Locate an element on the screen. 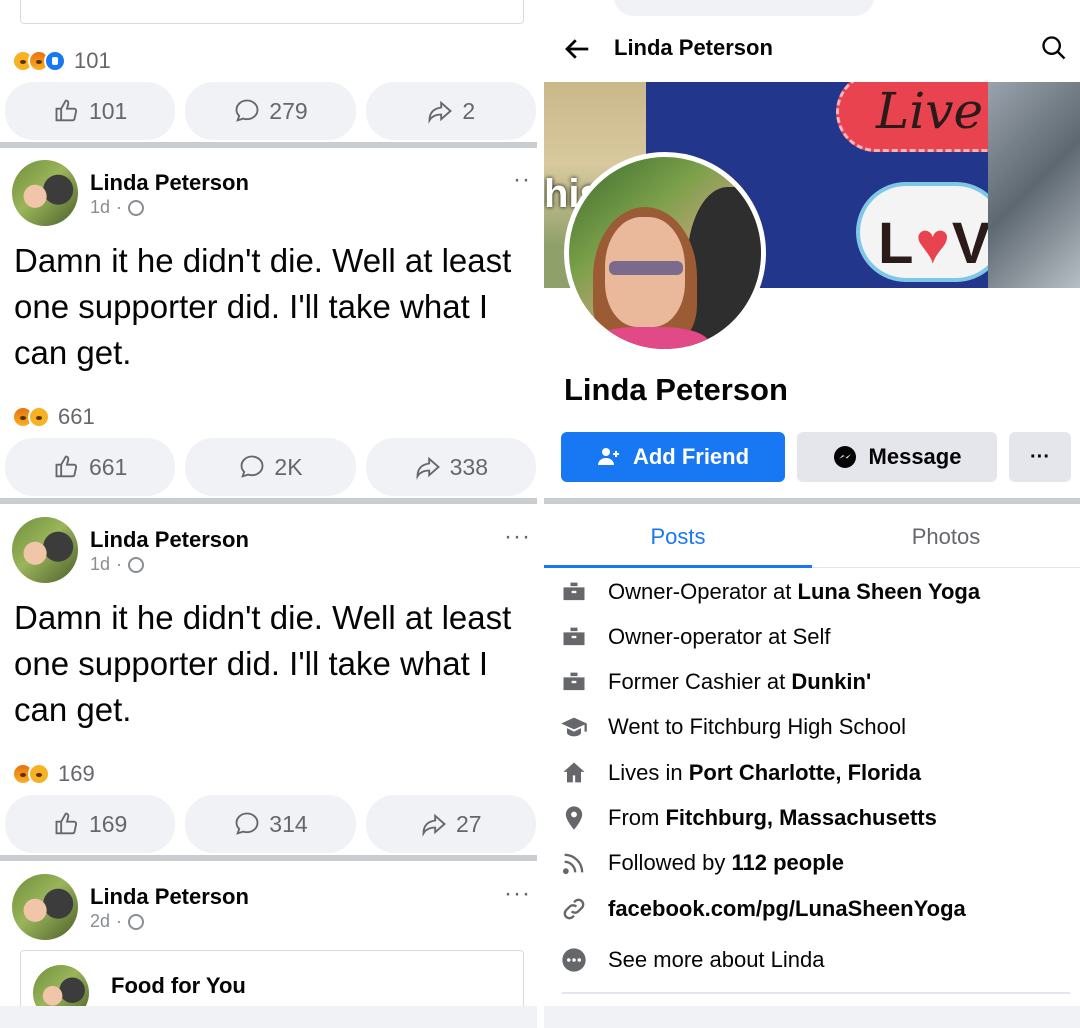 The image size is (1080, 1028). detail-website-link: facebook.com/pg/LunaSheenYoga is located at coordinates (787, 909).